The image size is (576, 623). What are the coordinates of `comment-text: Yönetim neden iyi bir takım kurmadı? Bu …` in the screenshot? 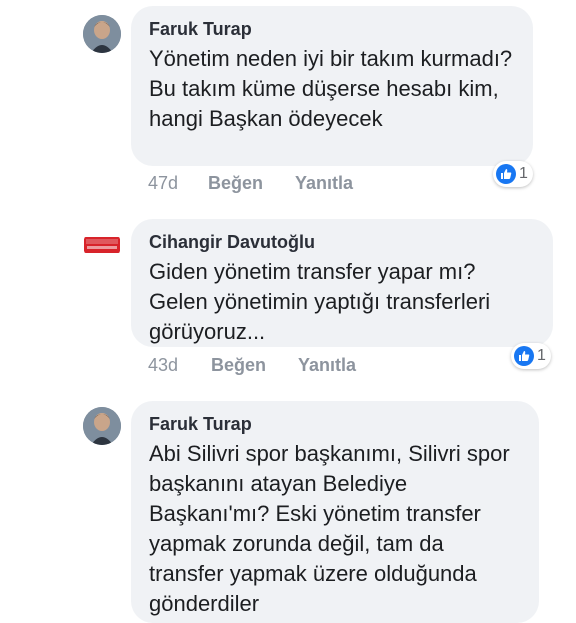 It's located at (331, 88).